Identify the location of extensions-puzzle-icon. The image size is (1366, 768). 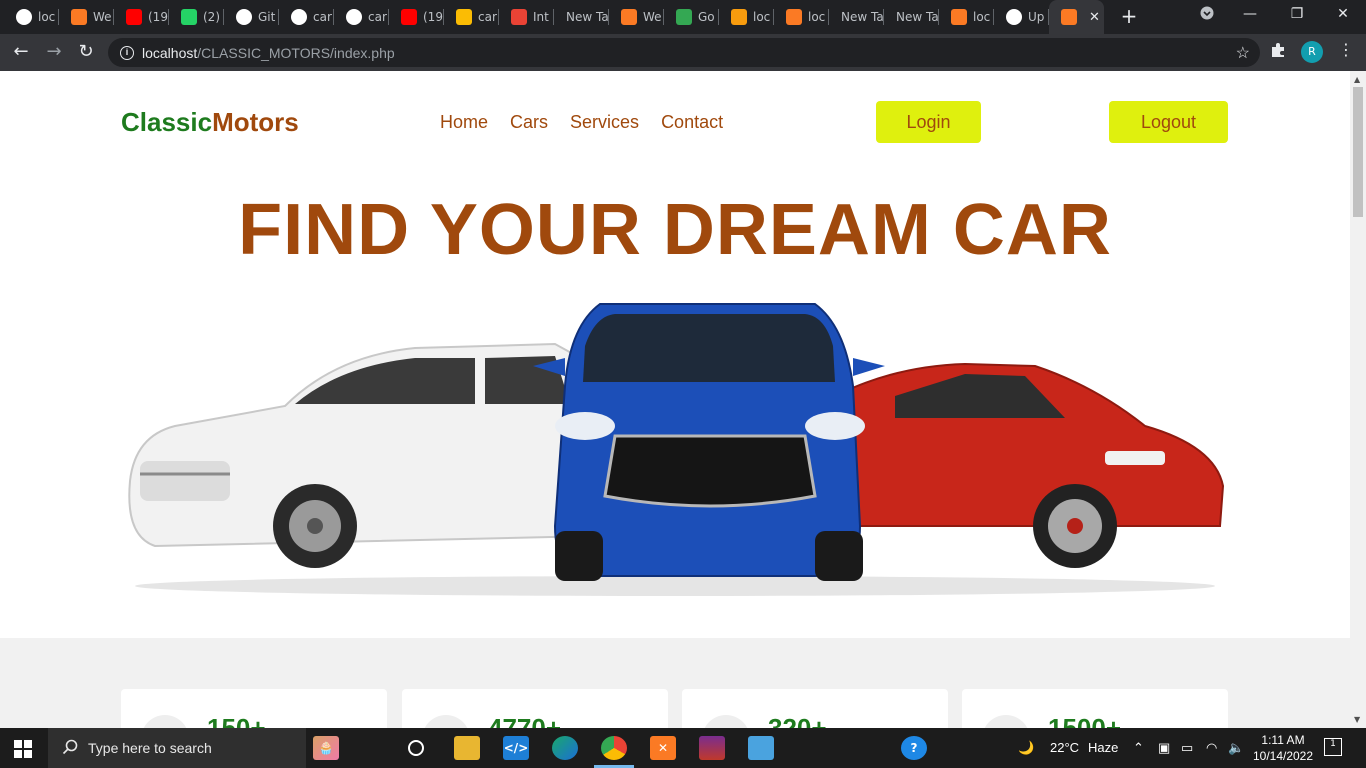
(1278, 52).